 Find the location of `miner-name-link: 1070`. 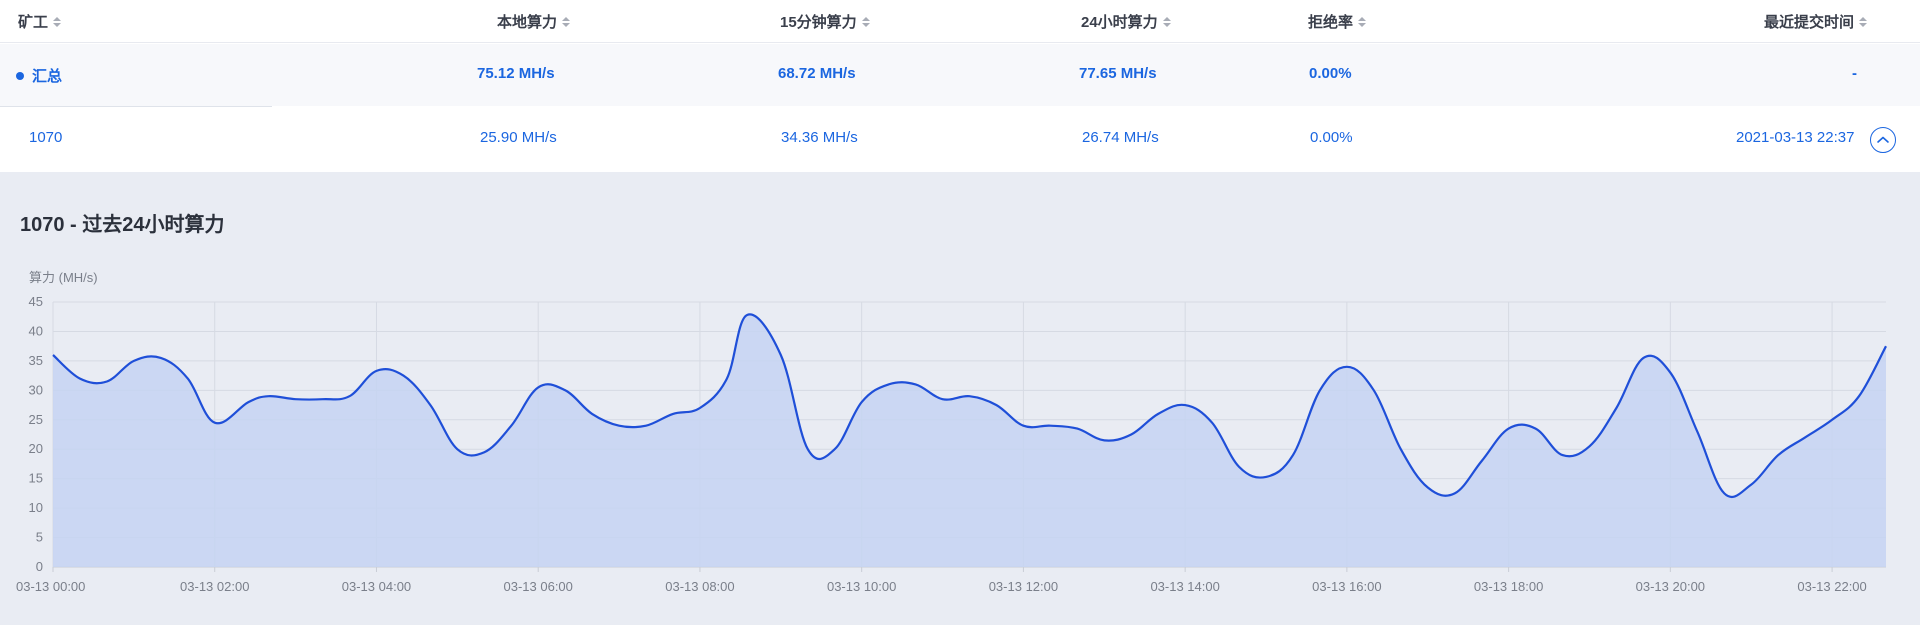

miner-name-link: 1070 is located at coordinates (45, 137).